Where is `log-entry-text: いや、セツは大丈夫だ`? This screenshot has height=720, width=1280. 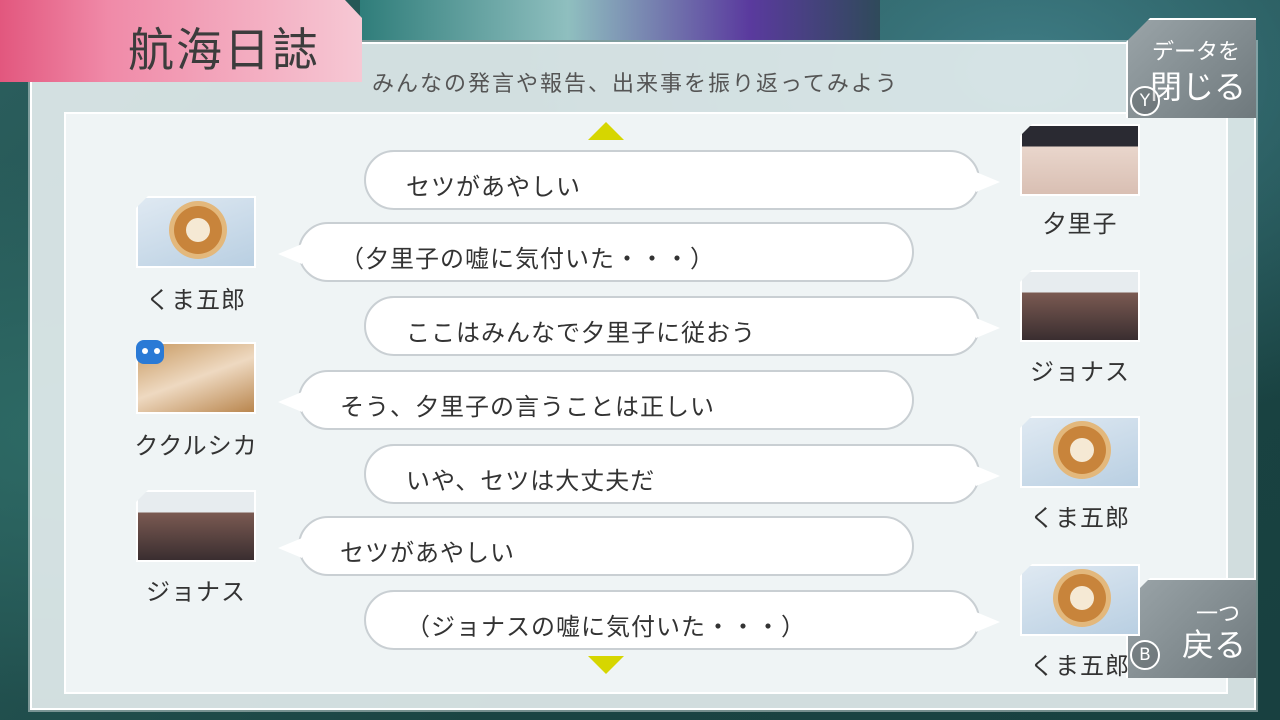
log-entry-text: いや、セツは大丈夫だ is located at coordinates (531, 481).